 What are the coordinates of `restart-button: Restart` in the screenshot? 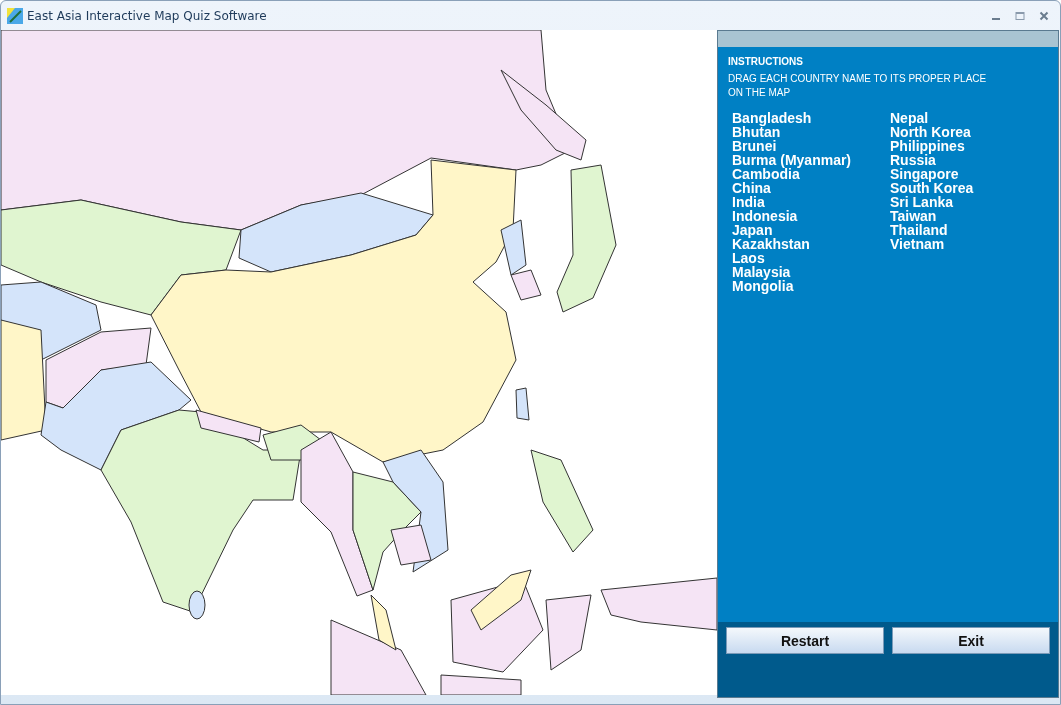 It's located at (805, 640).